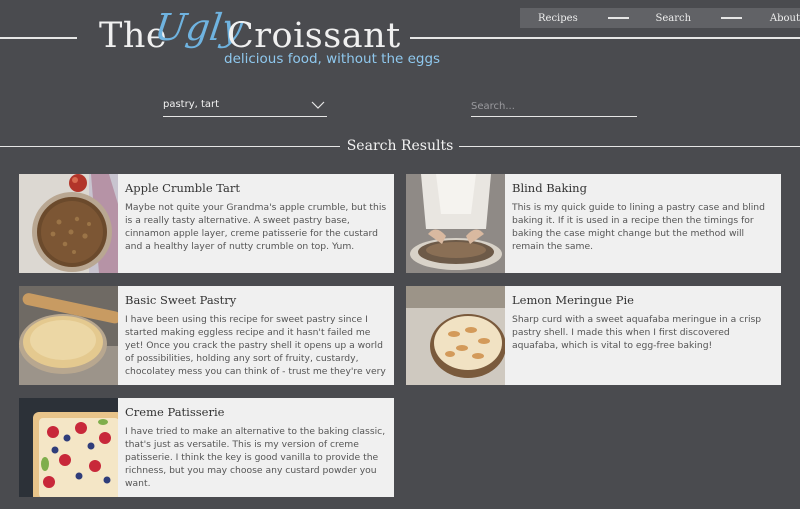  Describe the element at coordinates (785, 18) in the screenshot. I see `nav-about: About` at that location.